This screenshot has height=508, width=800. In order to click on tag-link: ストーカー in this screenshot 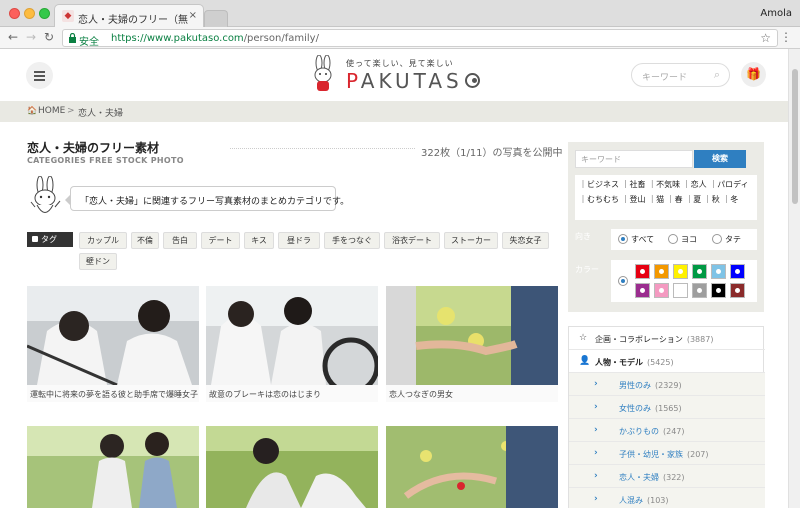, I will do `click(471, 240)`.